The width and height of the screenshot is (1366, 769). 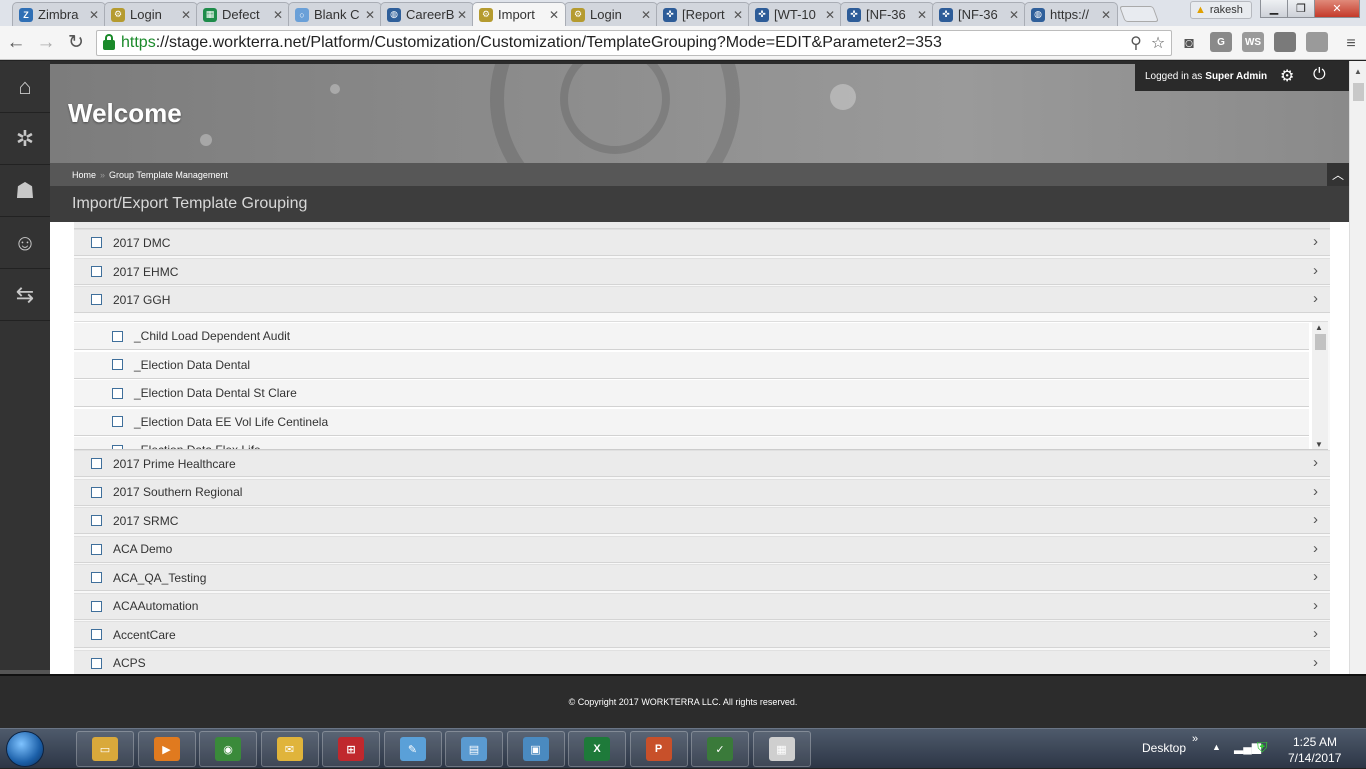 What do you see at coordinates (1164, 748) in the screenshot?
I see `desktop-toolbar-label: Desktop` at bounding box center [1164, 748].